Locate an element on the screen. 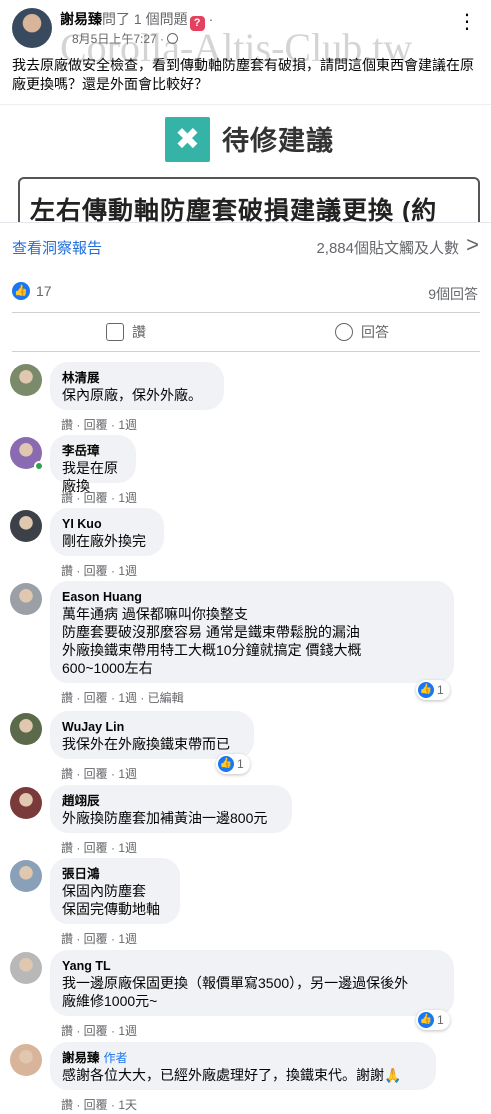 This screenshot has height=1114, width=491. action-bar: 讚 回答 is located at coordinates (246, 332).